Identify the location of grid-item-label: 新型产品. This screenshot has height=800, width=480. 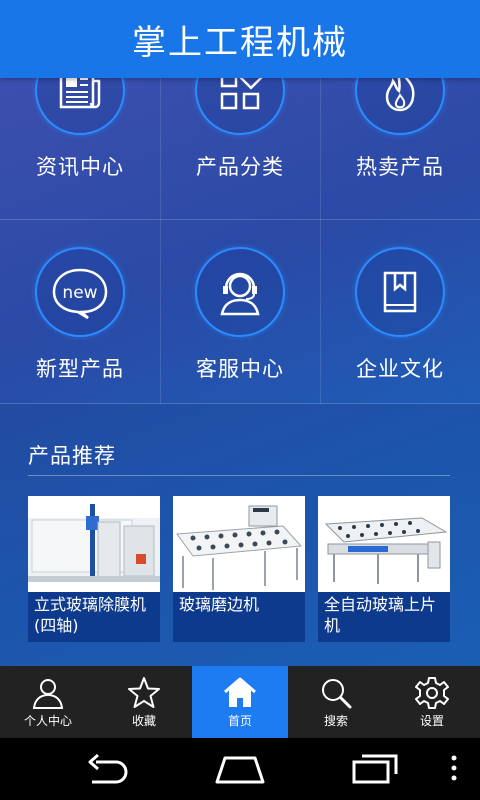
(80, 369).